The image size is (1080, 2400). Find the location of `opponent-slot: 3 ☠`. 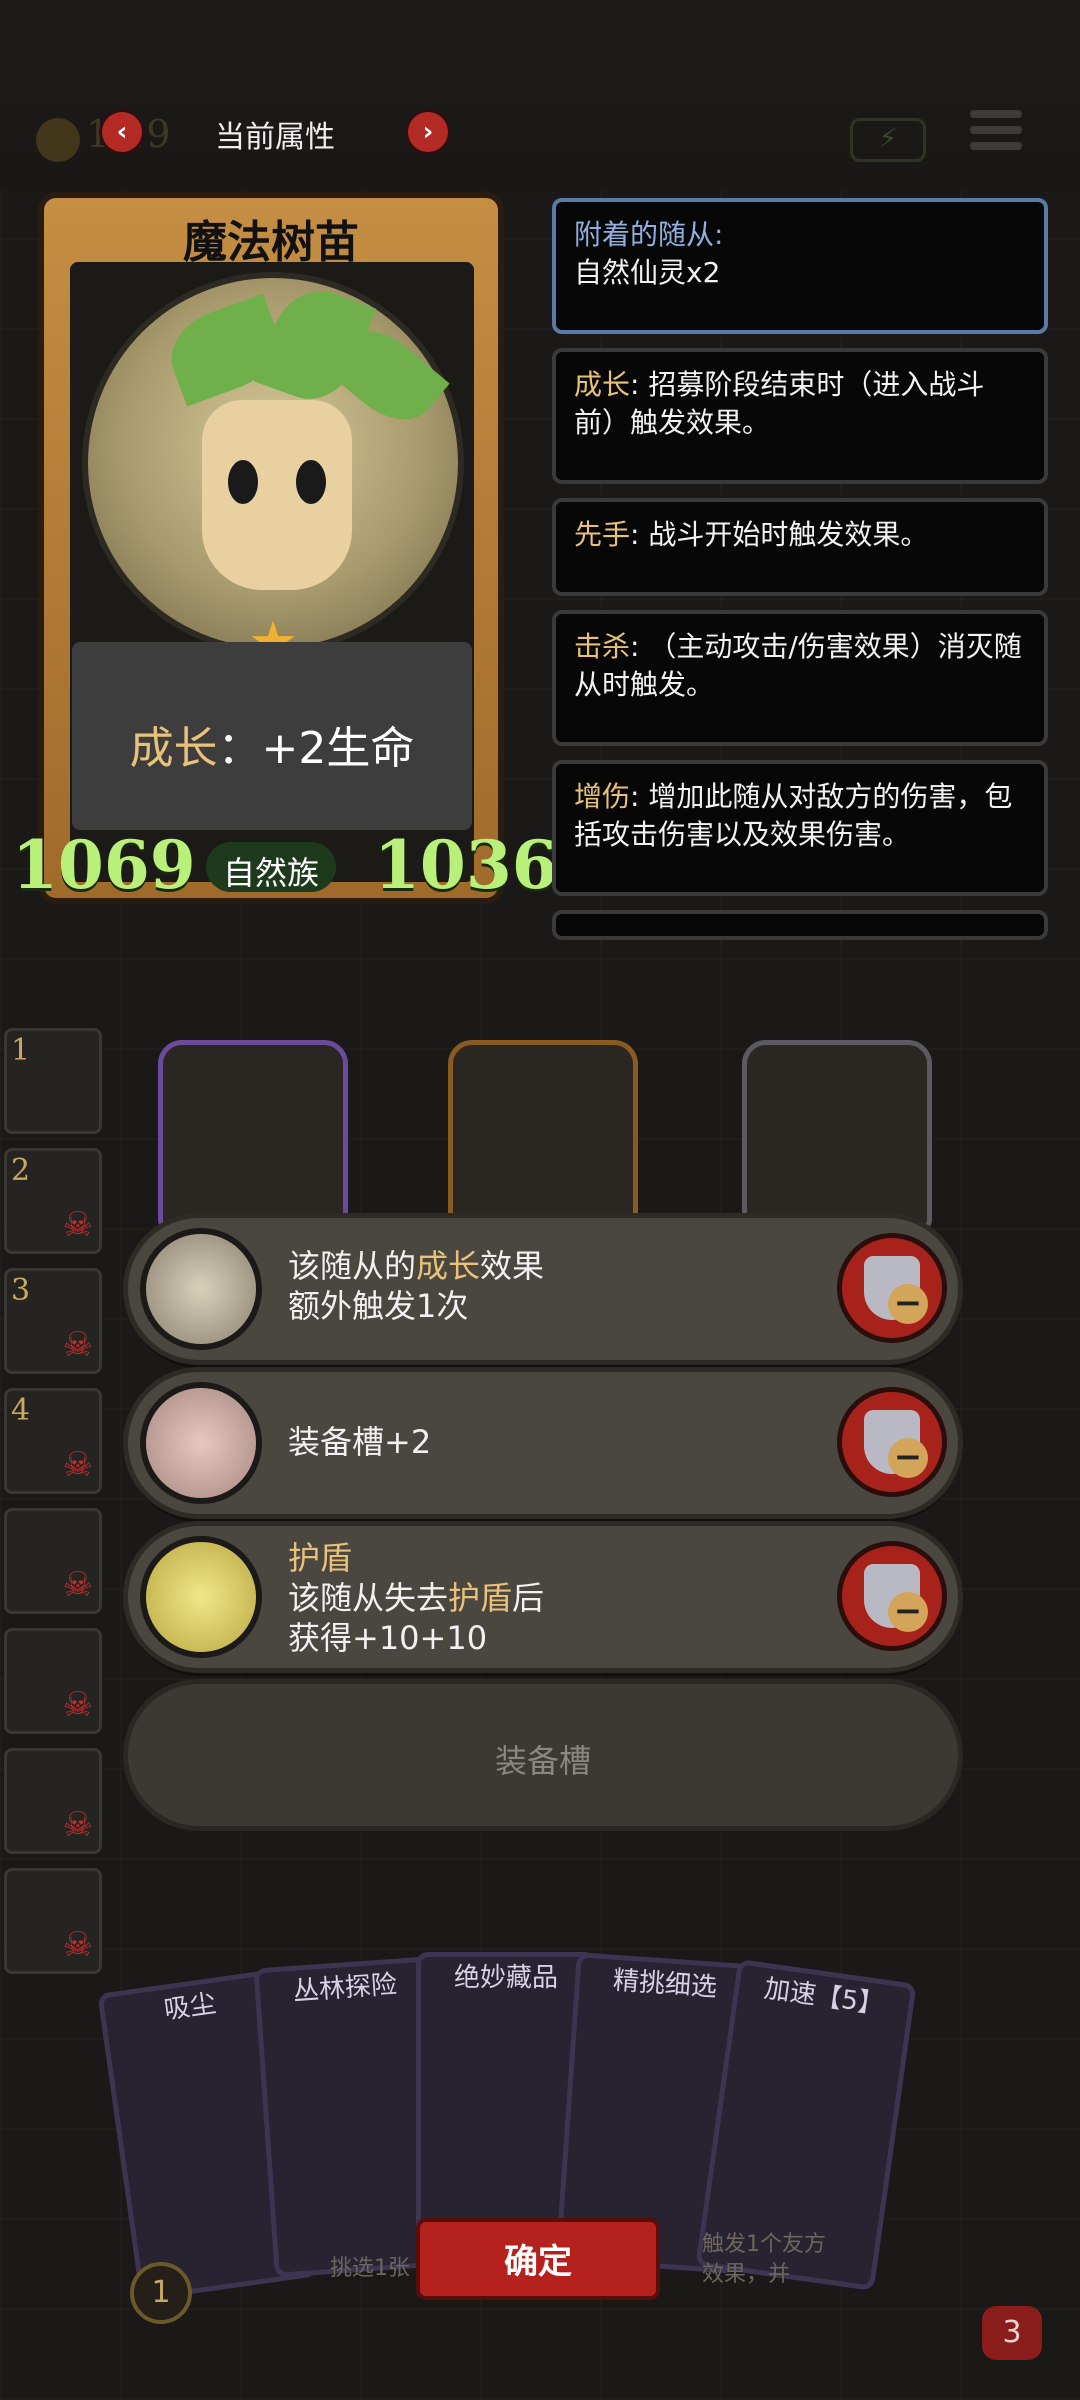

opponent-slot: 3 ☠ is located at coordinates (53, 1321).